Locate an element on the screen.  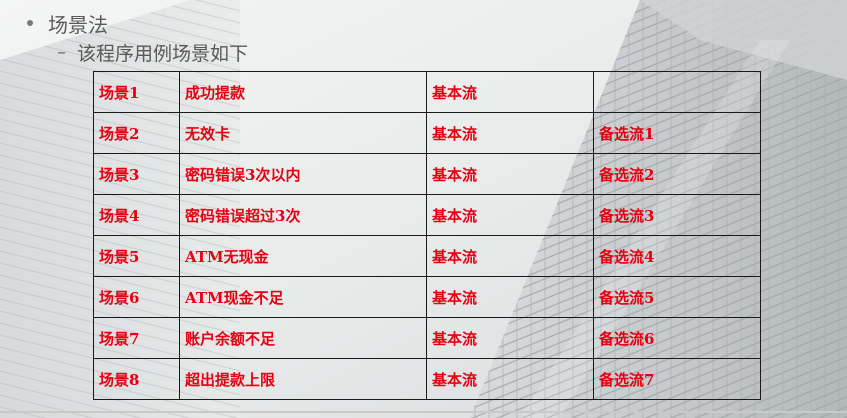
alternate-flow-cell is located at coordinates (677, 92).